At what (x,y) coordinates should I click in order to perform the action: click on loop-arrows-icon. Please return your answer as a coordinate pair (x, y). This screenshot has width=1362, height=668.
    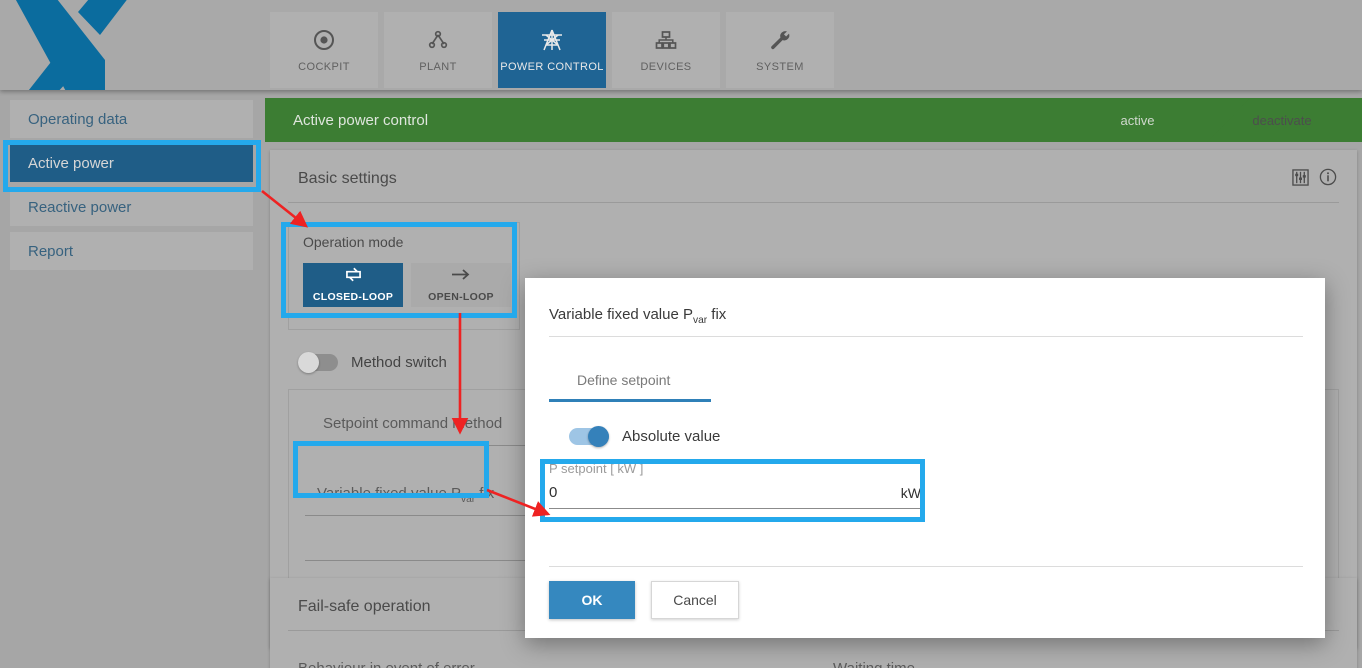
    Looking at the image, I should click on (353, 277).